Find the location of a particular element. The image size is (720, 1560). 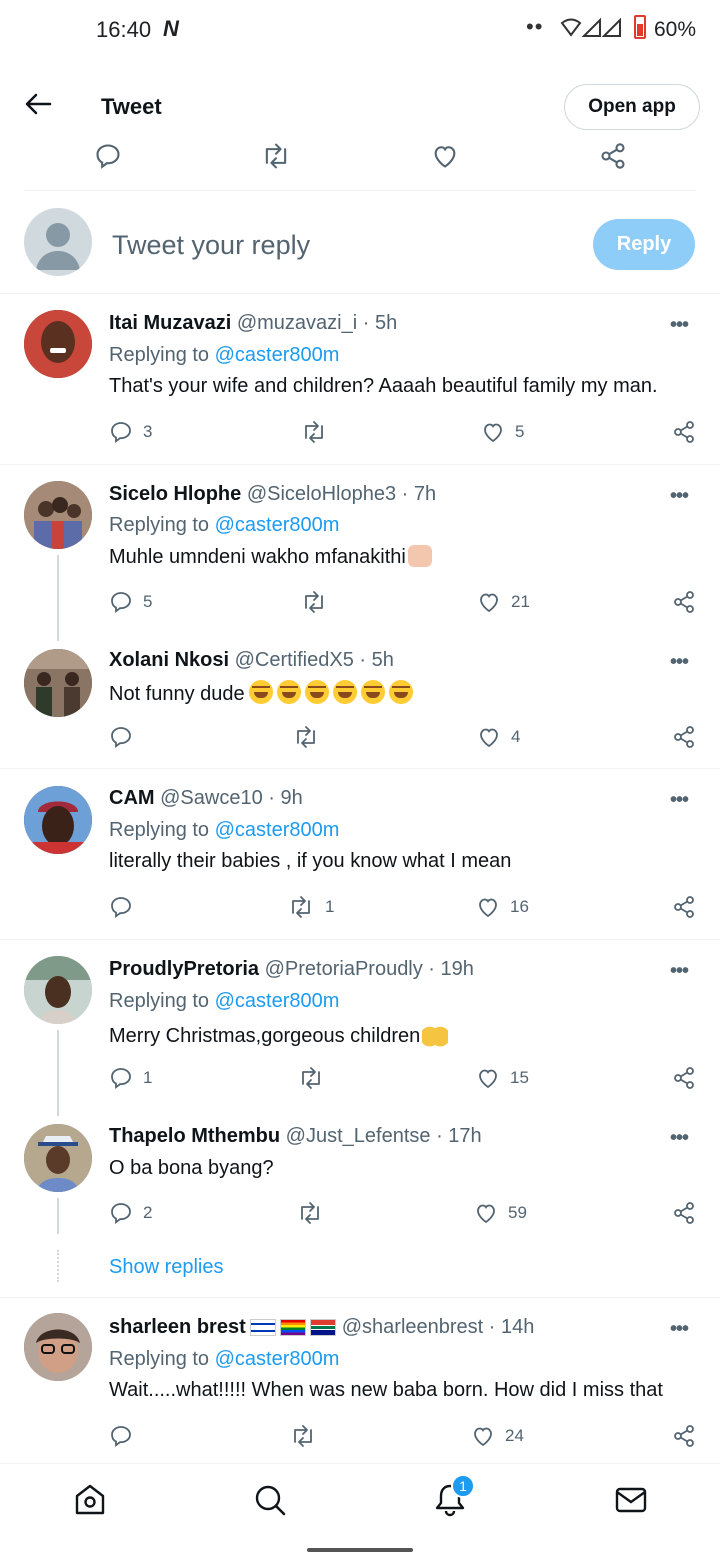

author-name: Itai Muzavazi is located at coordinates (170, 323).